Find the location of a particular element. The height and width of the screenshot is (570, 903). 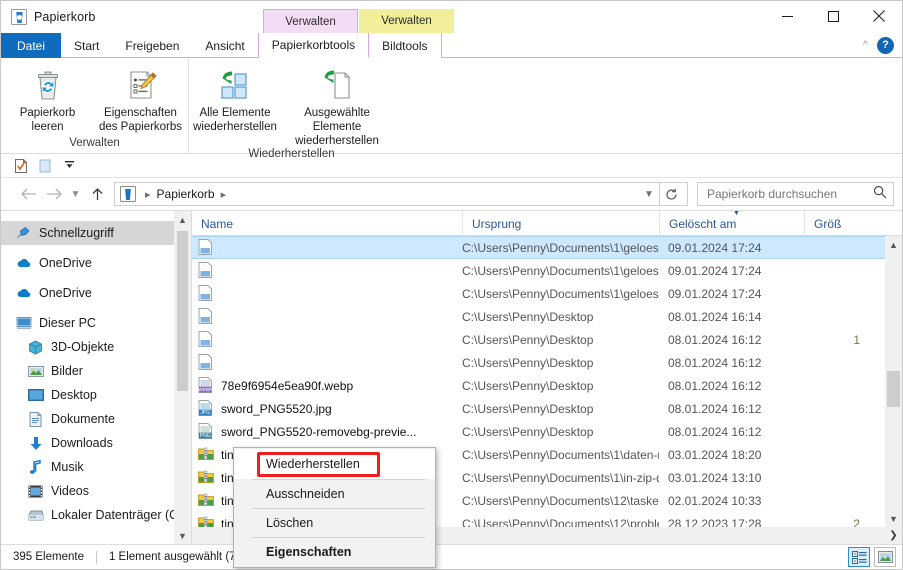

restore-all-icon is located at coordinates (235, 85).